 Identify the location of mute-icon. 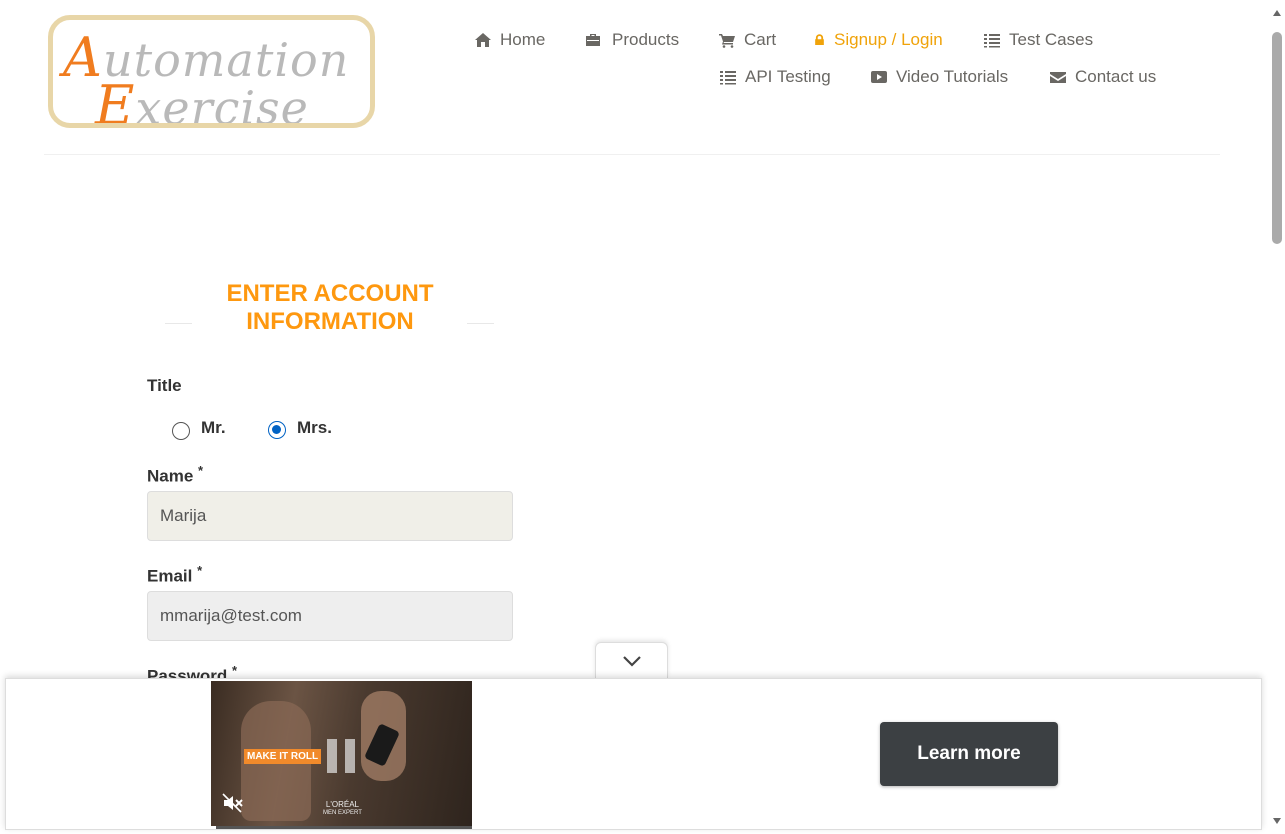
(233, 803).